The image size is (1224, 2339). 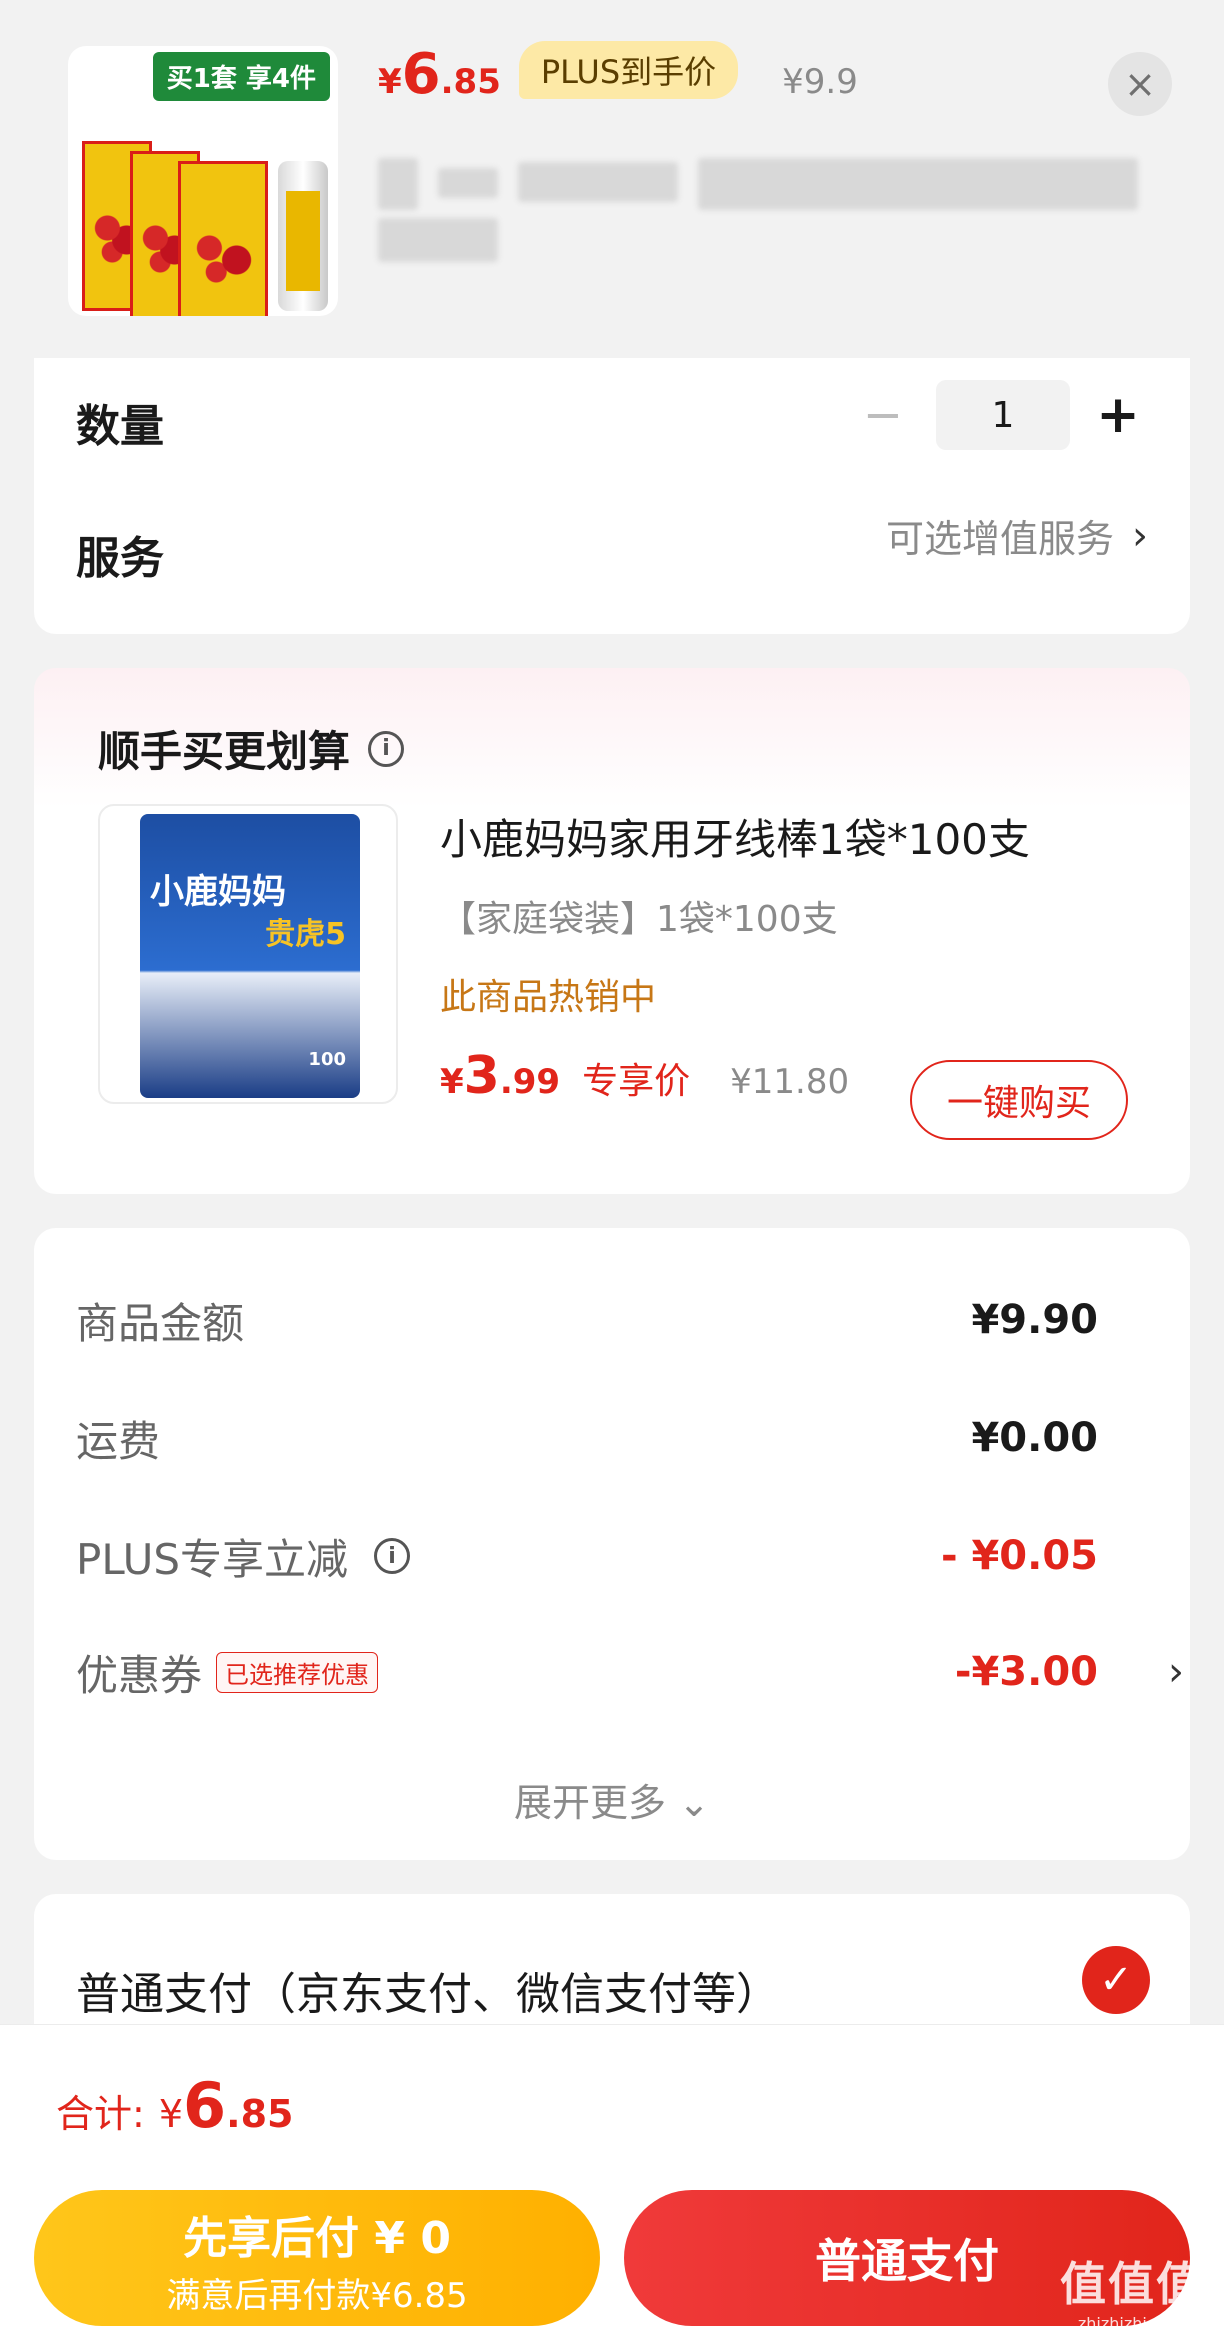 I want to click on upsell-price-line: ¥ 3 .99 专享价 ¥11.80, so click(x=644, y=1076).